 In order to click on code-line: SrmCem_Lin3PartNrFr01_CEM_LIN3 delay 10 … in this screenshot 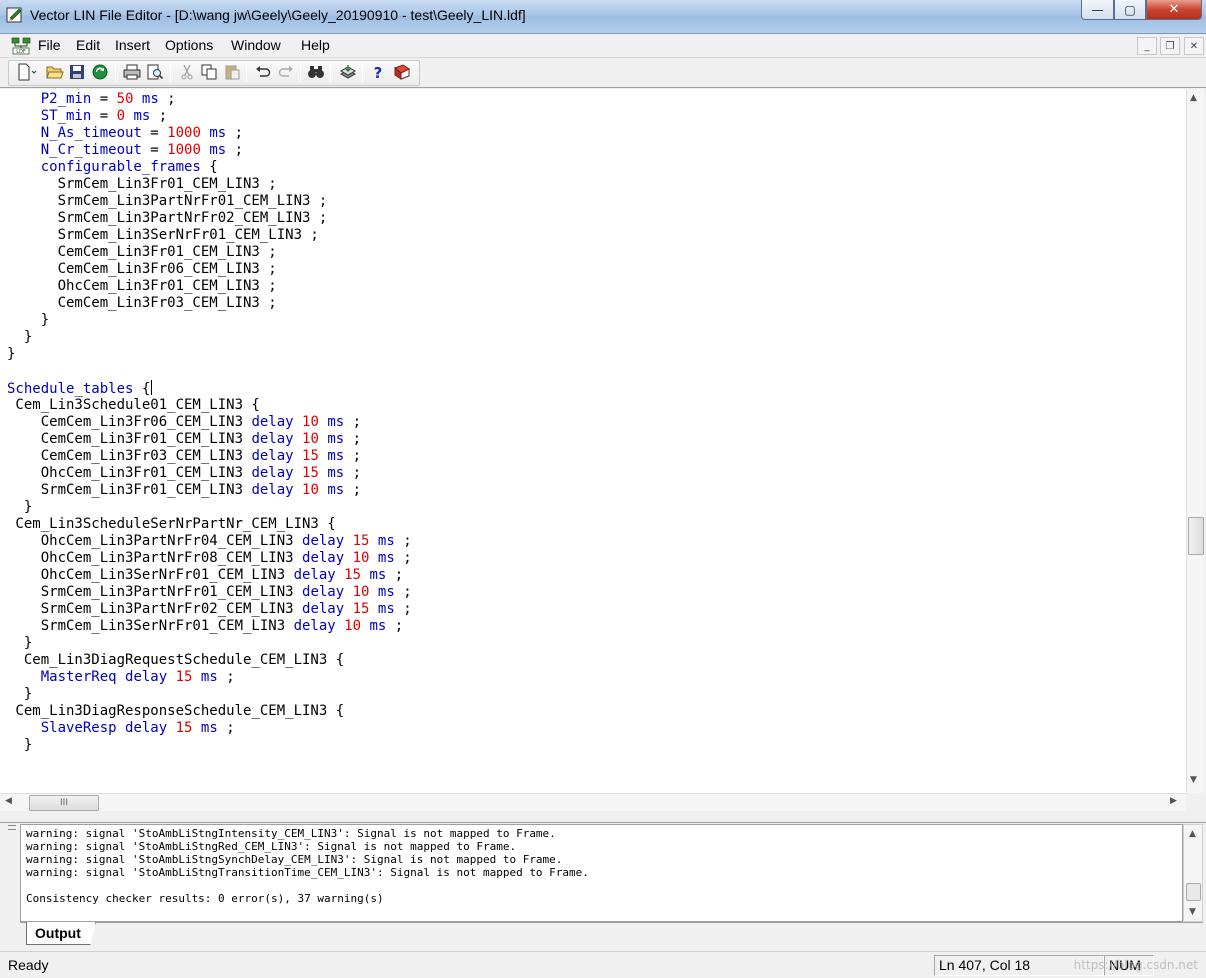, I will do `click(209, 592)`.